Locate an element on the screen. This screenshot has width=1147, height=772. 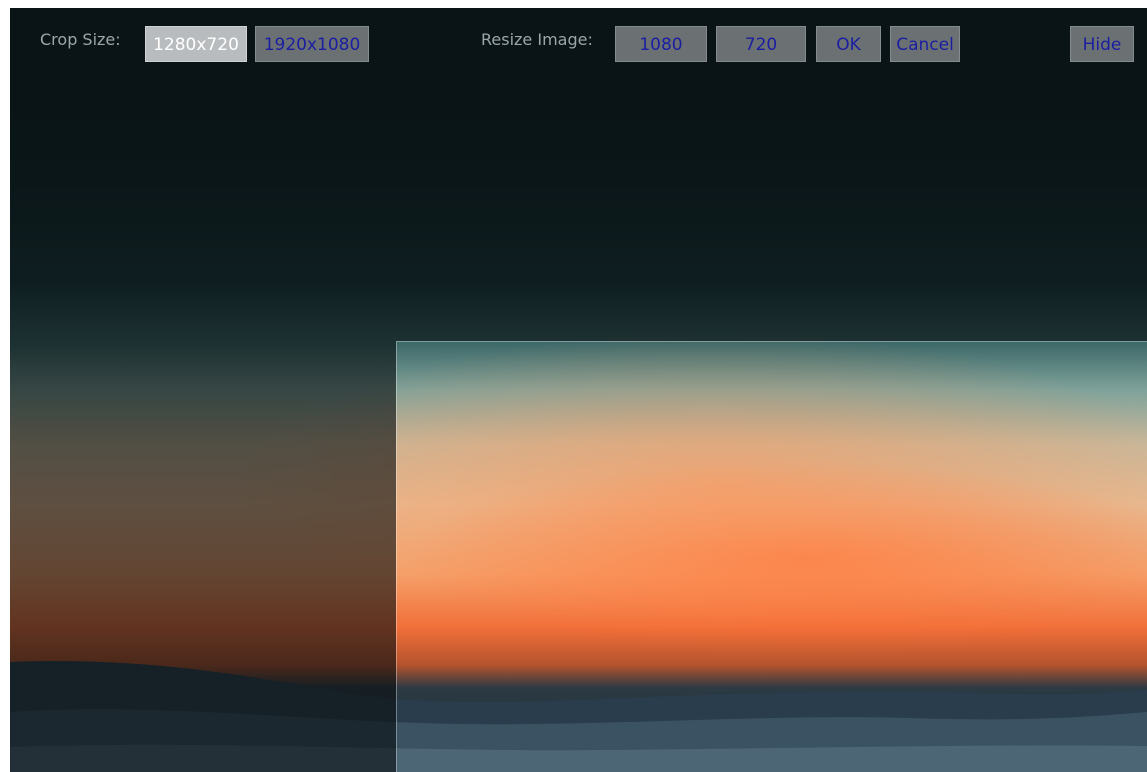
cancel-button: Cancel is located at coordinates (925, 44).